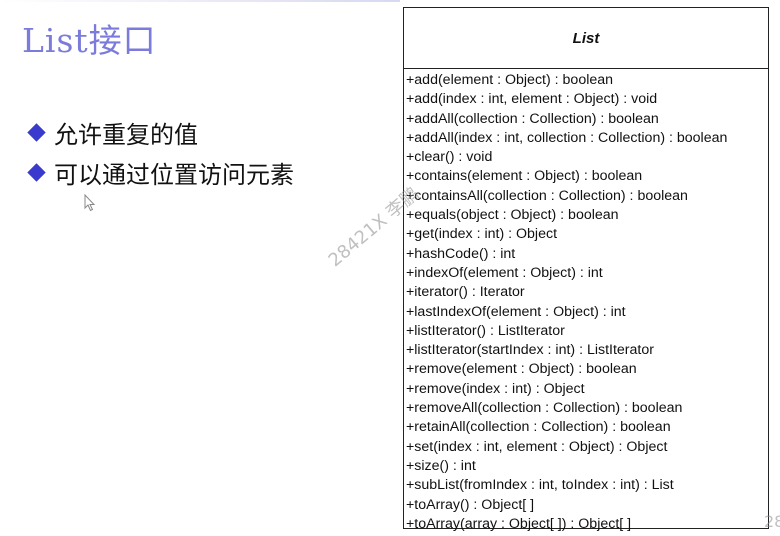  I want to click on corner-watermark: 28, so click(772, 521).